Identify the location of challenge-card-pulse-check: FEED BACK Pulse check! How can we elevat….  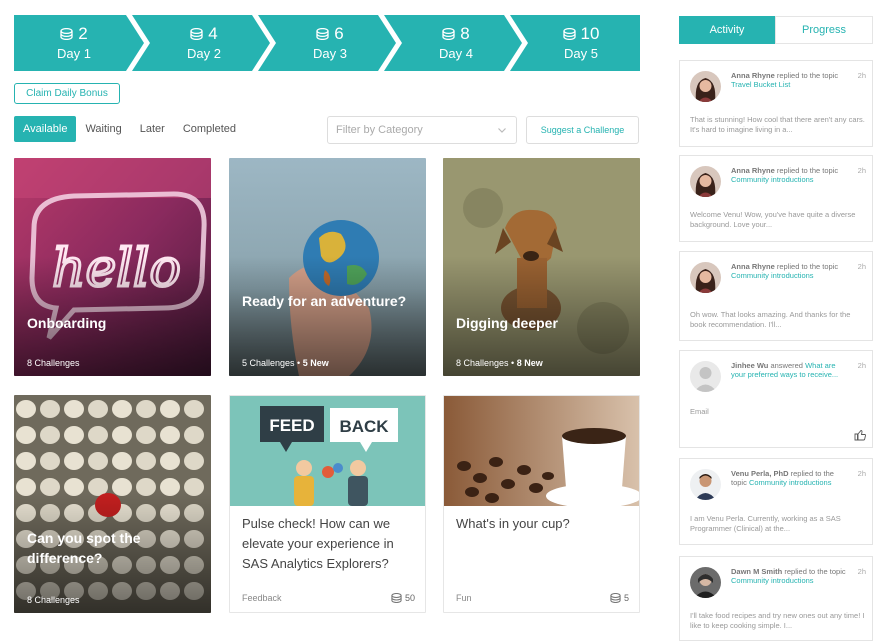
(327, 504).